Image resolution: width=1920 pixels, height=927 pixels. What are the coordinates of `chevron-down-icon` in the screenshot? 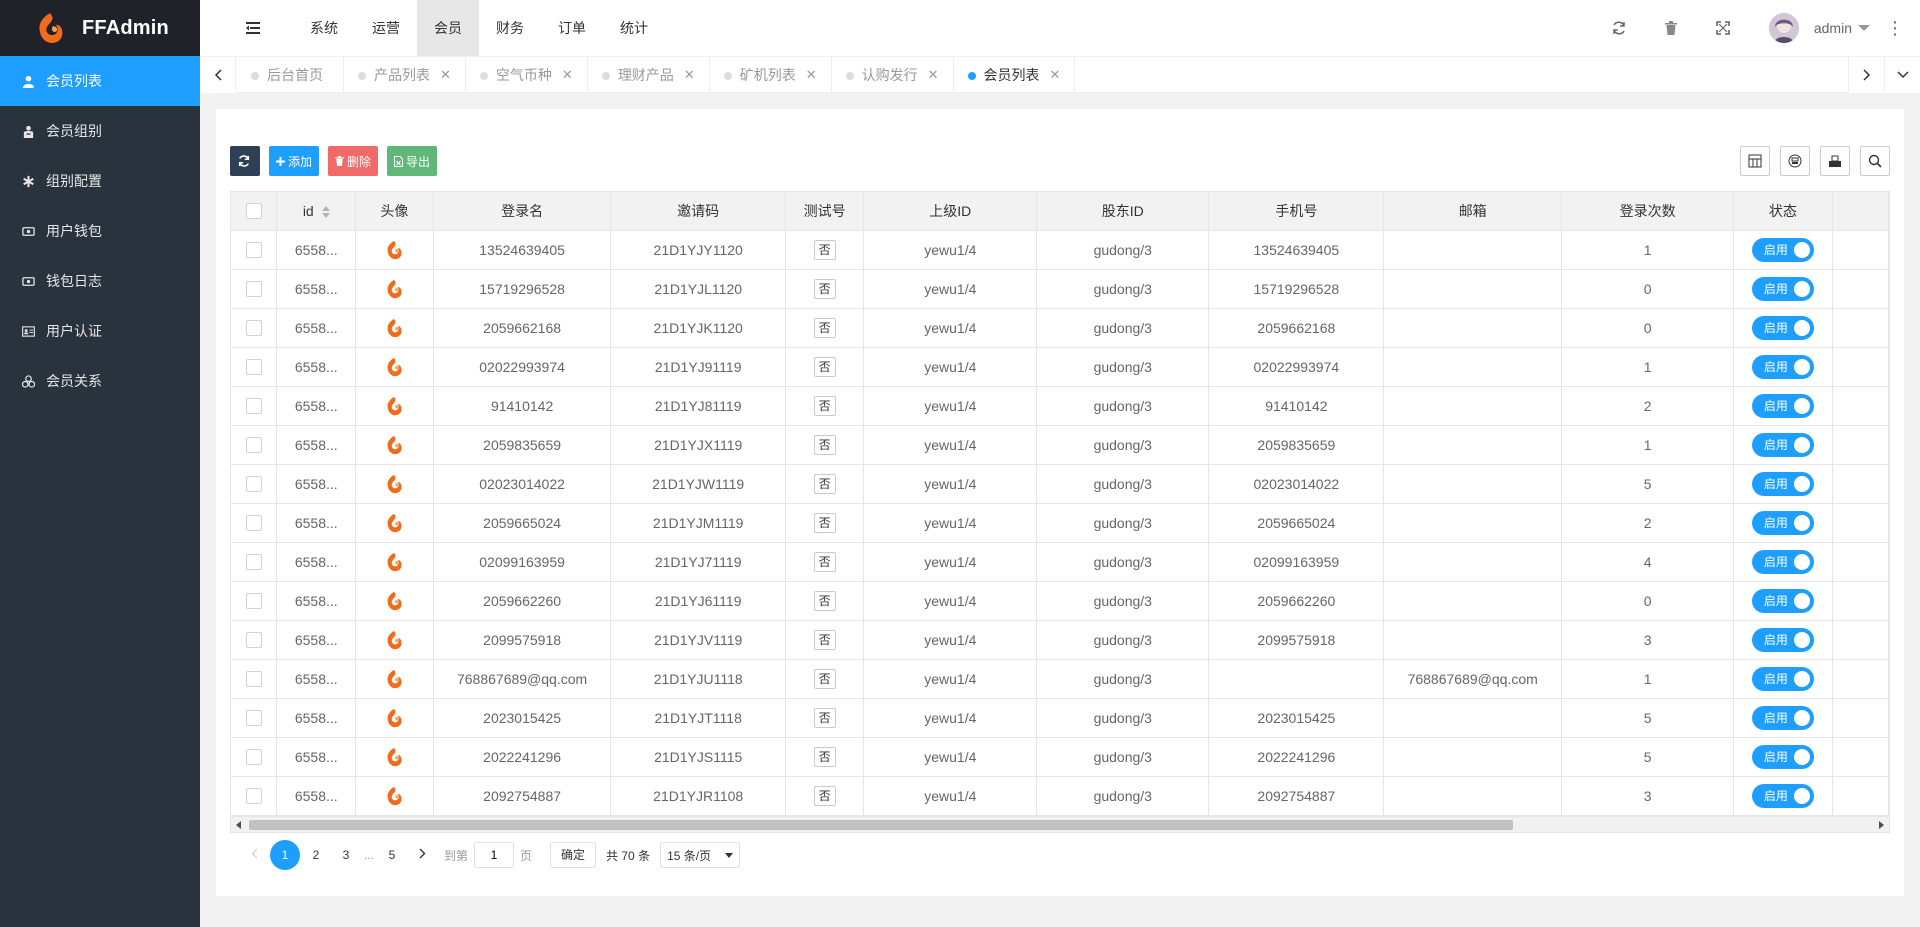 It's located at (1902, 75).